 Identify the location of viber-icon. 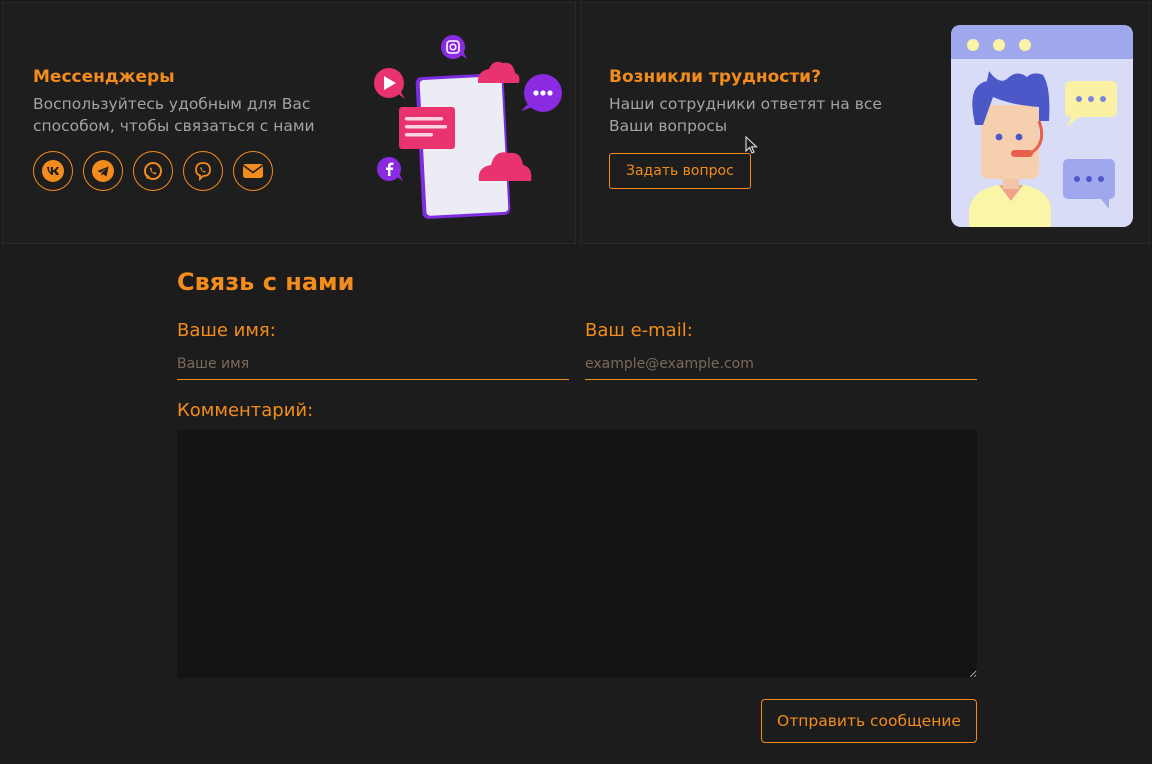
(203, 171).